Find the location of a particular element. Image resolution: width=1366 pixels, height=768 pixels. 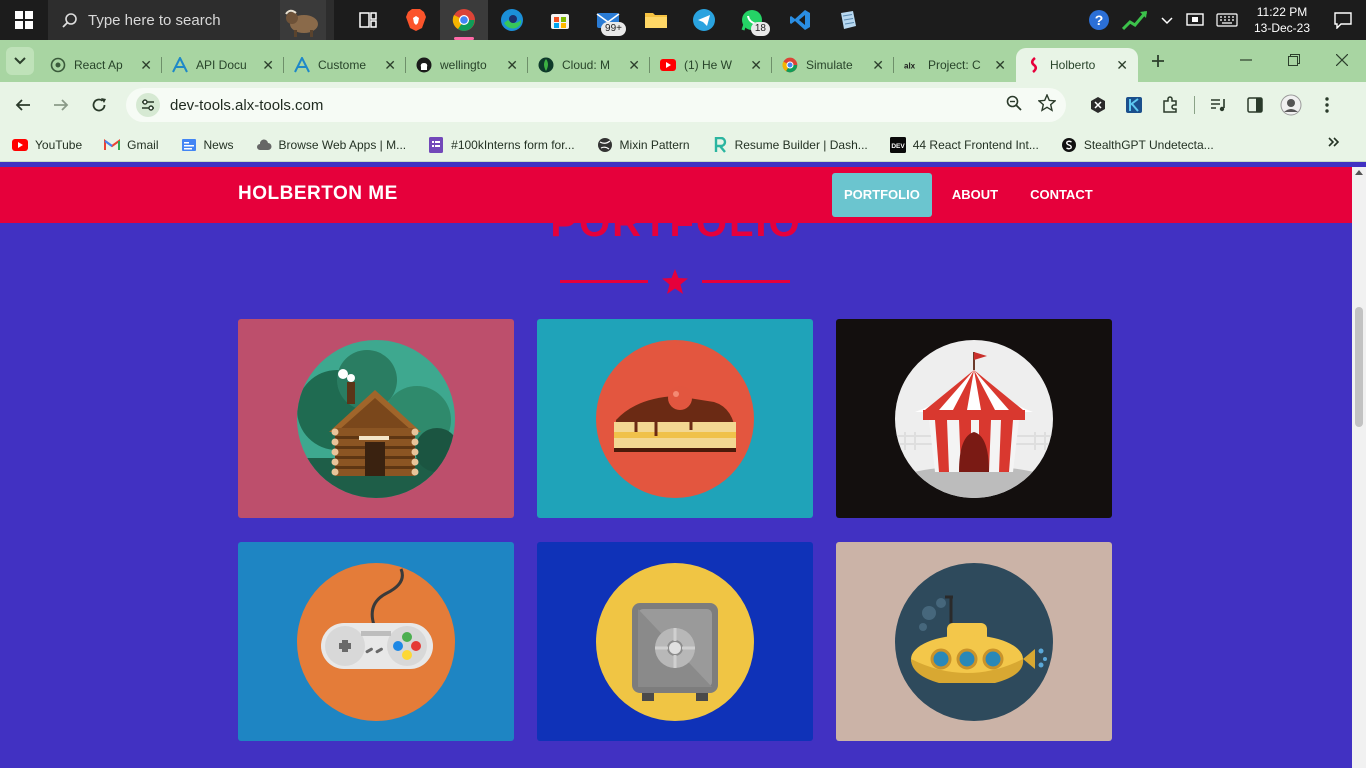

site-brand-link: HOLBERTON ME is located at coordinates (318, 194).